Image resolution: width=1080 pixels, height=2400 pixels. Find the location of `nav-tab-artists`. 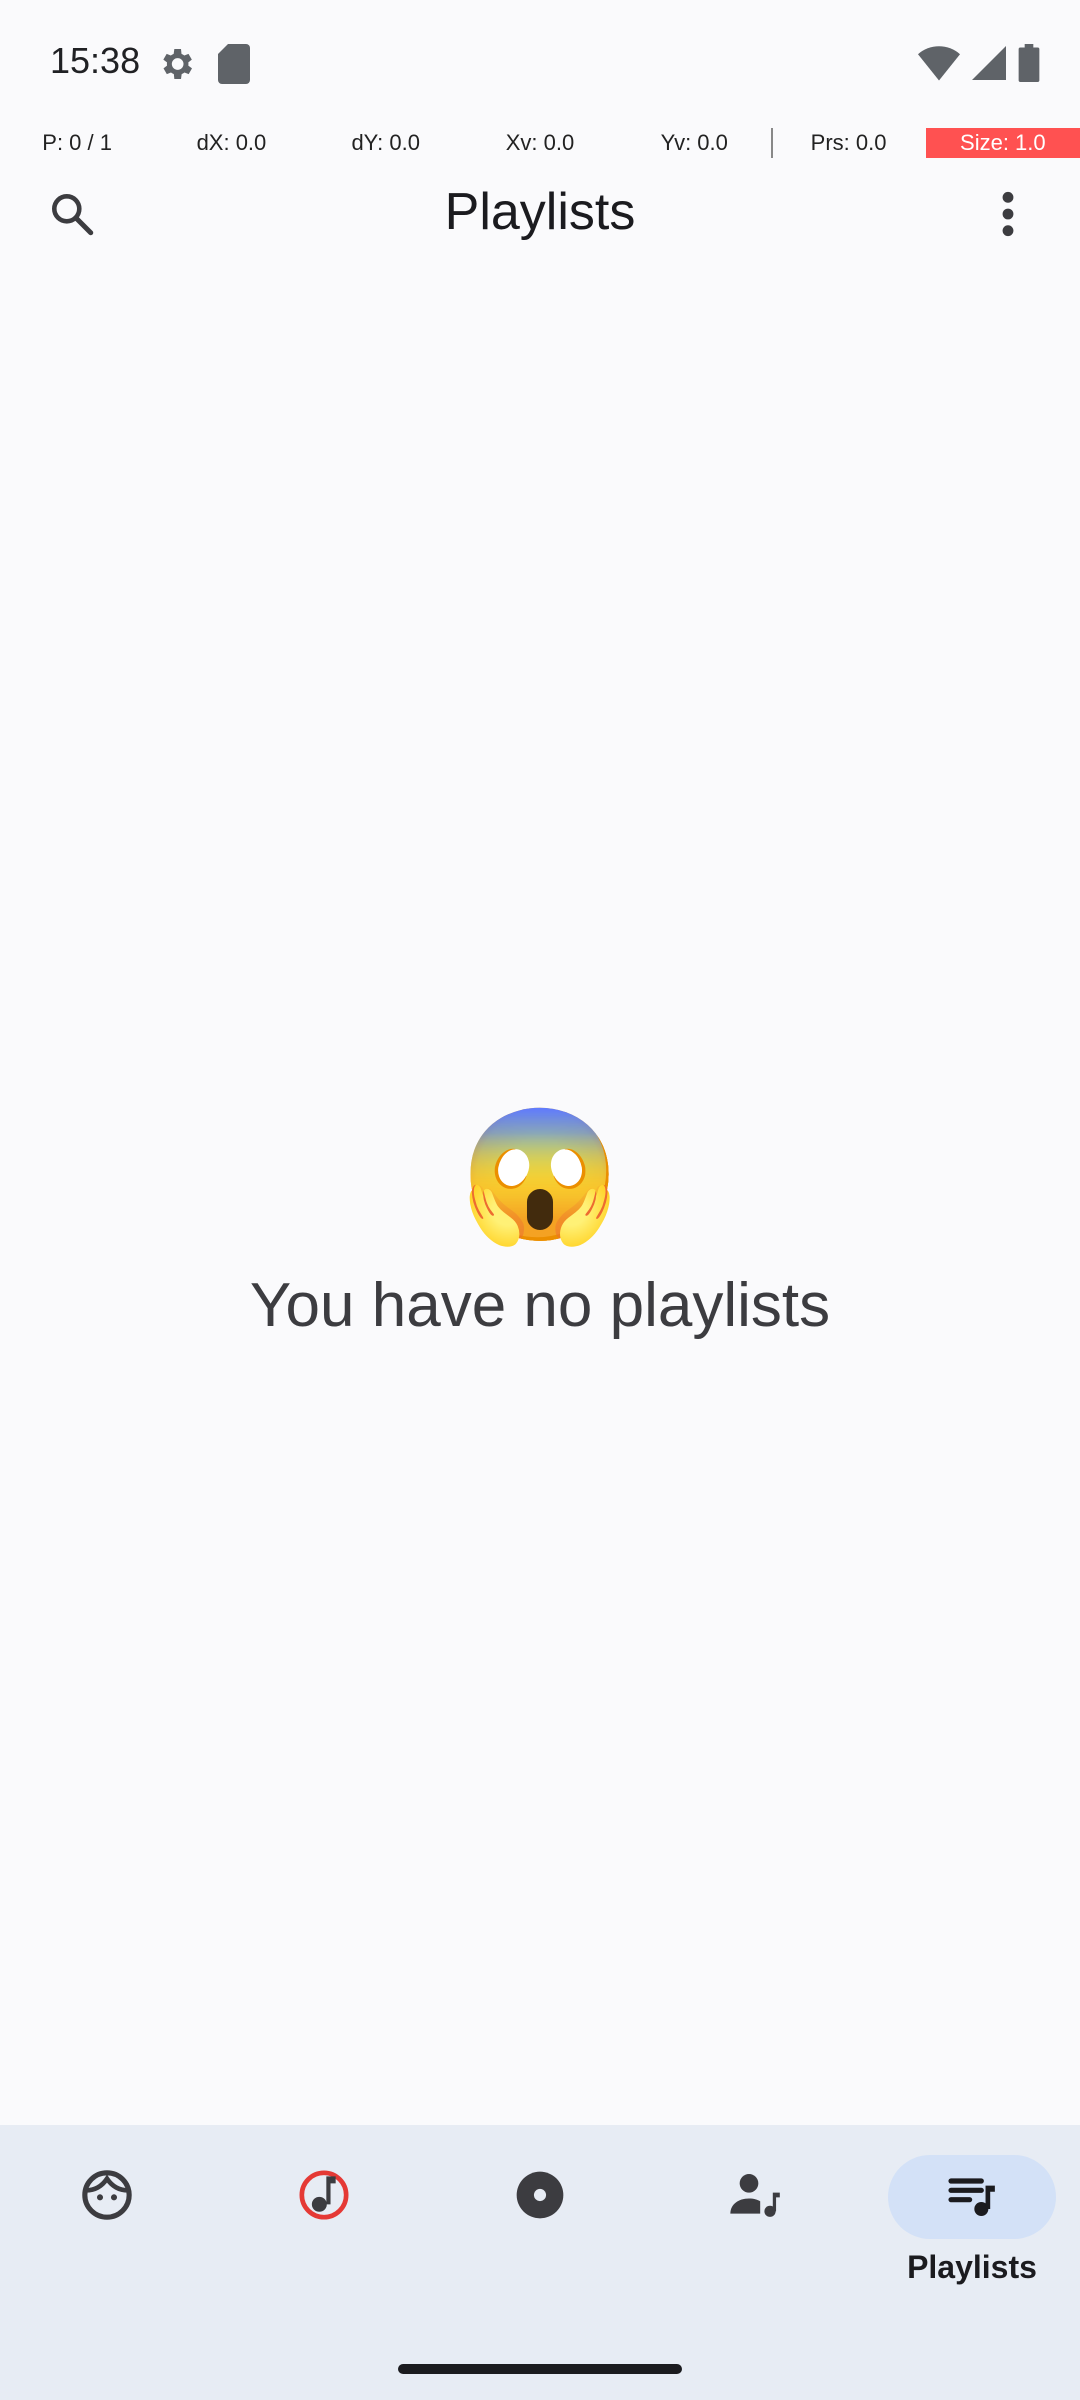

nav-tab-artists is located at coordinates (756, 2225).